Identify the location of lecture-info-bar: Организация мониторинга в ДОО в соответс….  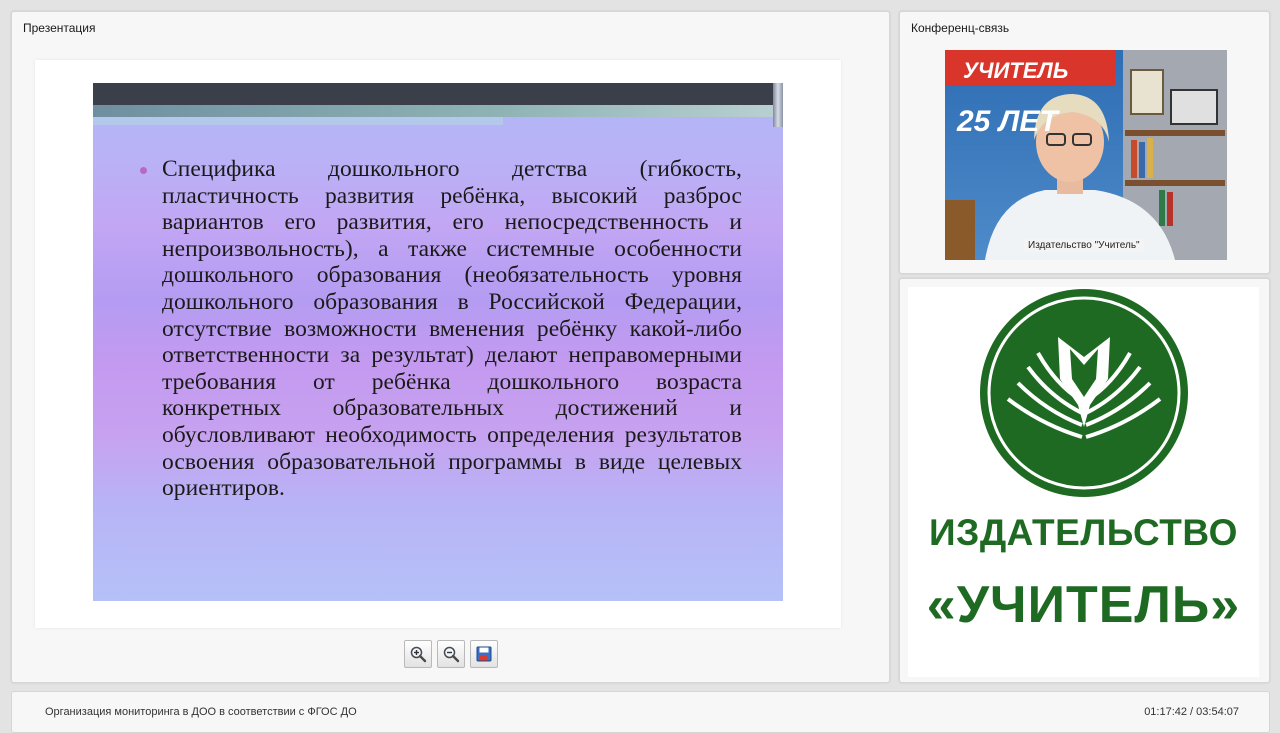
(640, 712).